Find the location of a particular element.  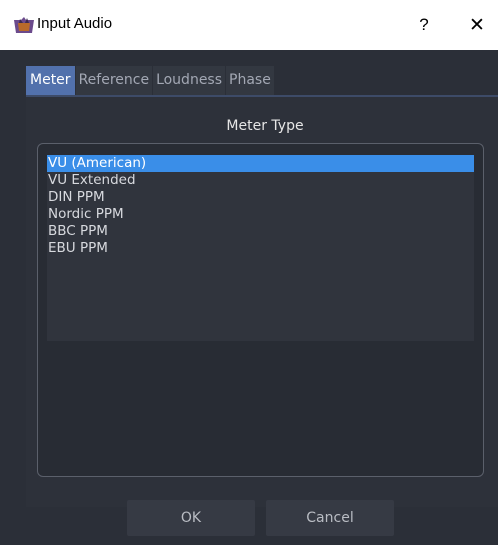

list-item-din-ppm: DIN PPM is located at coordinates (260, 197).